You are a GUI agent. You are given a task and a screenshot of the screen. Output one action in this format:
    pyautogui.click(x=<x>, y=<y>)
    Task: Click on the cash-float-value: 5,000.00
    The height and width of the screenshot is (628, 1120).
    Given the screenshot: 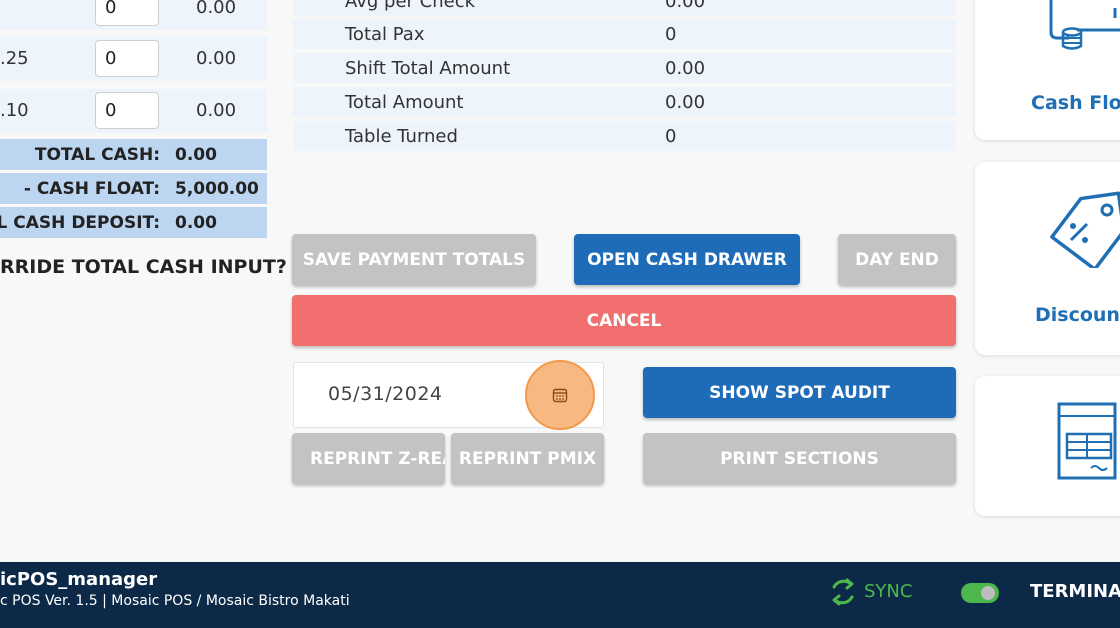 What is the action you would take?
    pyautogui.click(x=217, y=189)
    